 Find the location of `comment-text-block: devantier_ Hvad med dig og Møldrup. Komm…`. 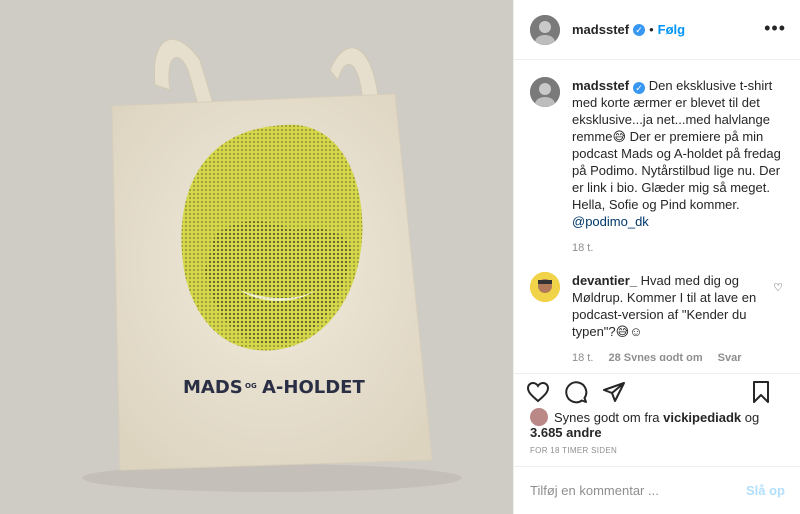

comment-text-block: devantier_ Hvad med dig og Møldrup. Komm… is located at coordinates (674, 306).